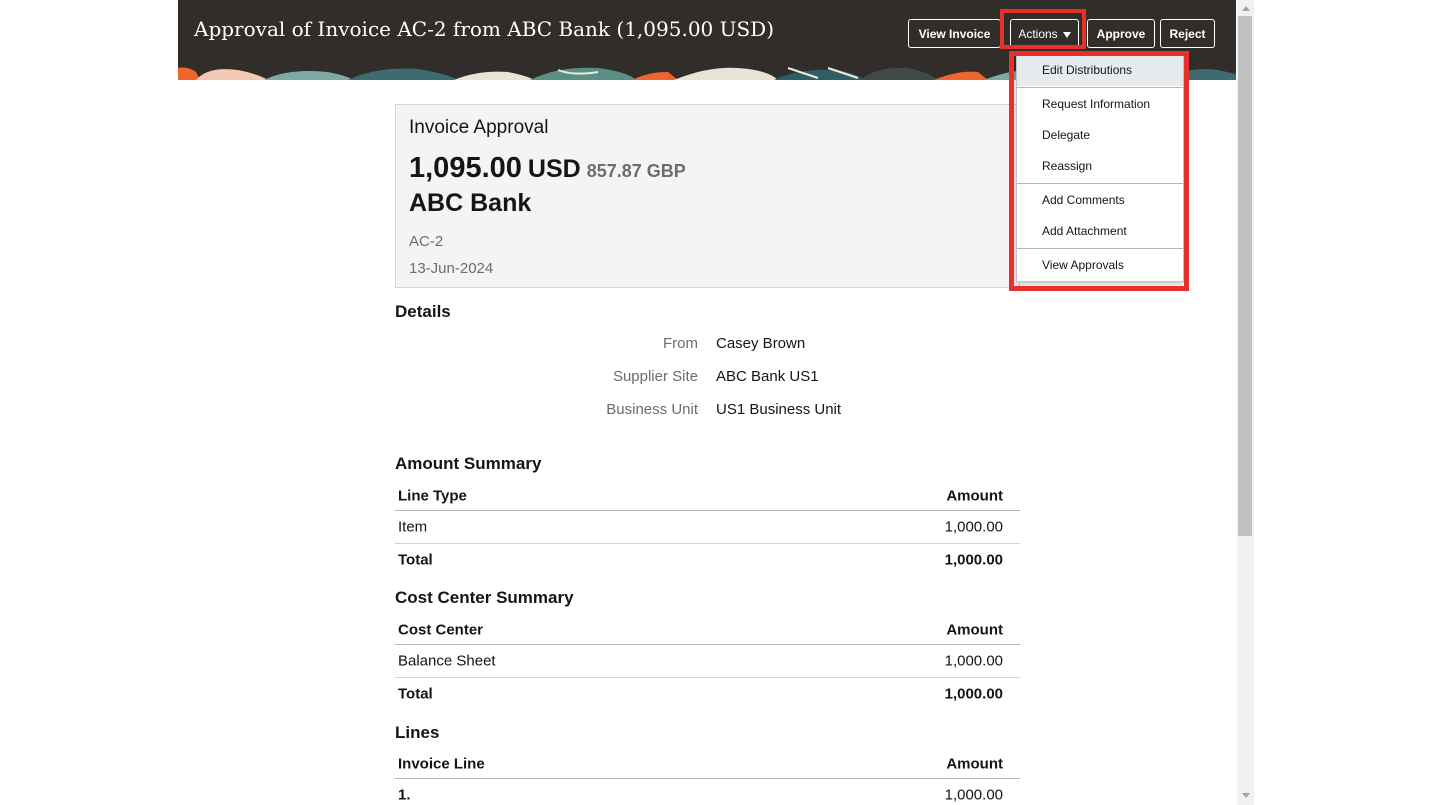  Describe the element at coordinates (484, 597) in the screenshot. I see `cost-center-summary-heading: Cost Center Summary` at that location.